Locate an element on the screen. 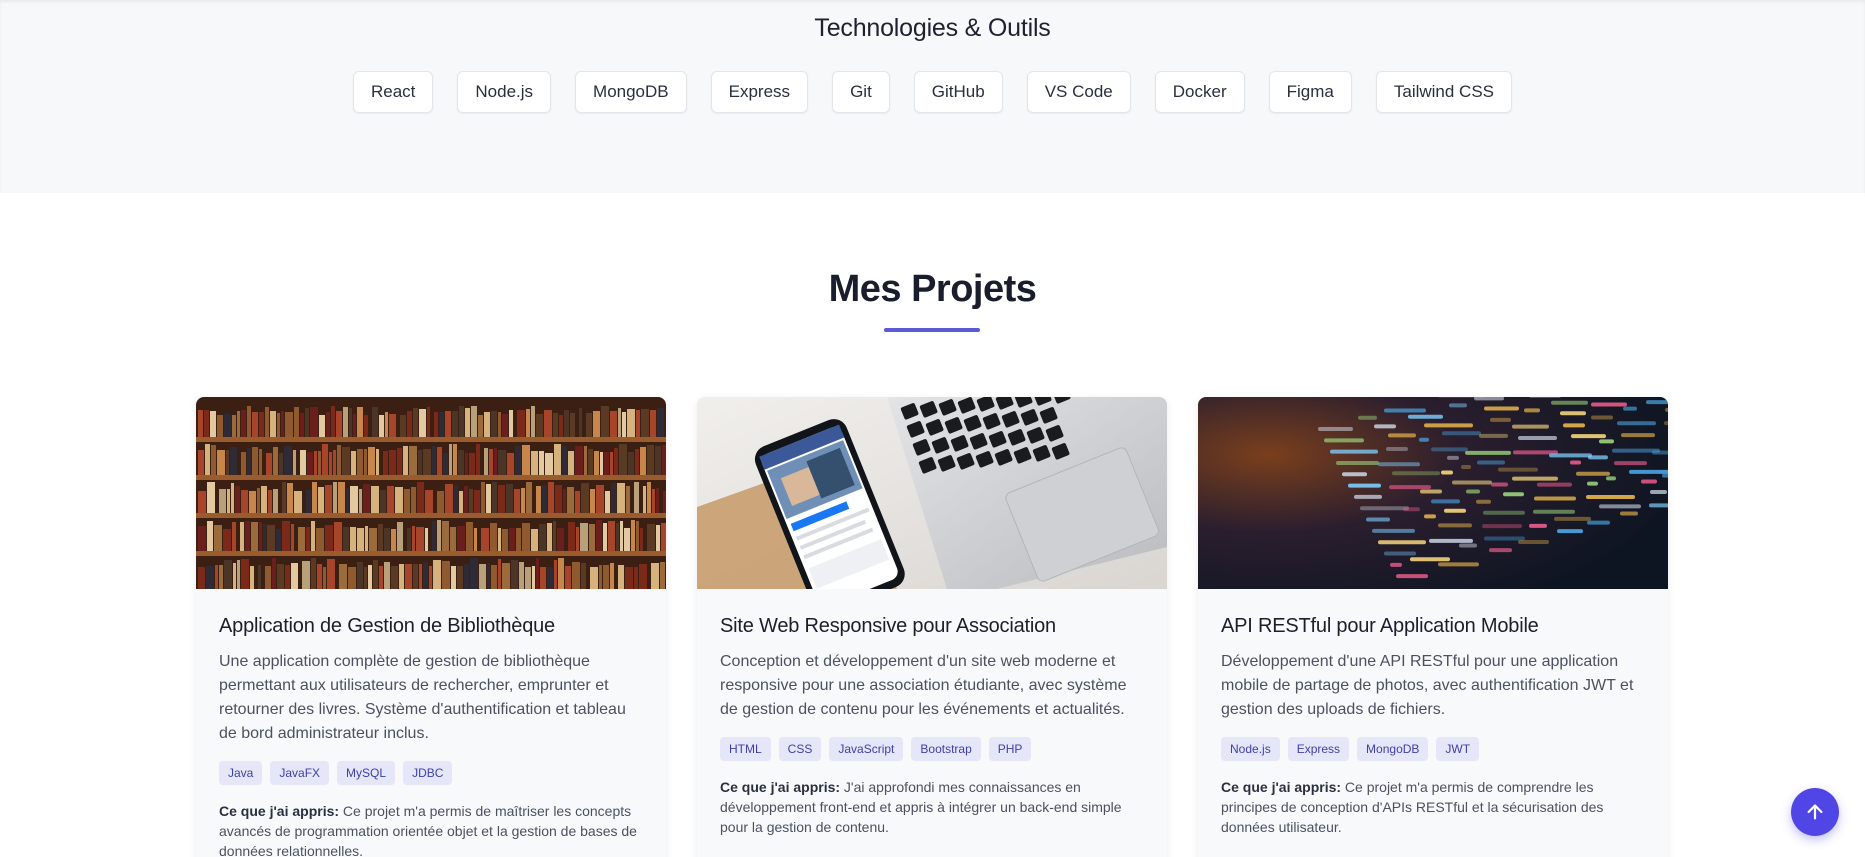 Image resolution: width=1865 pixels, height=857 pixels. tech-tag: JWT is located at coordinates (1458, 749).